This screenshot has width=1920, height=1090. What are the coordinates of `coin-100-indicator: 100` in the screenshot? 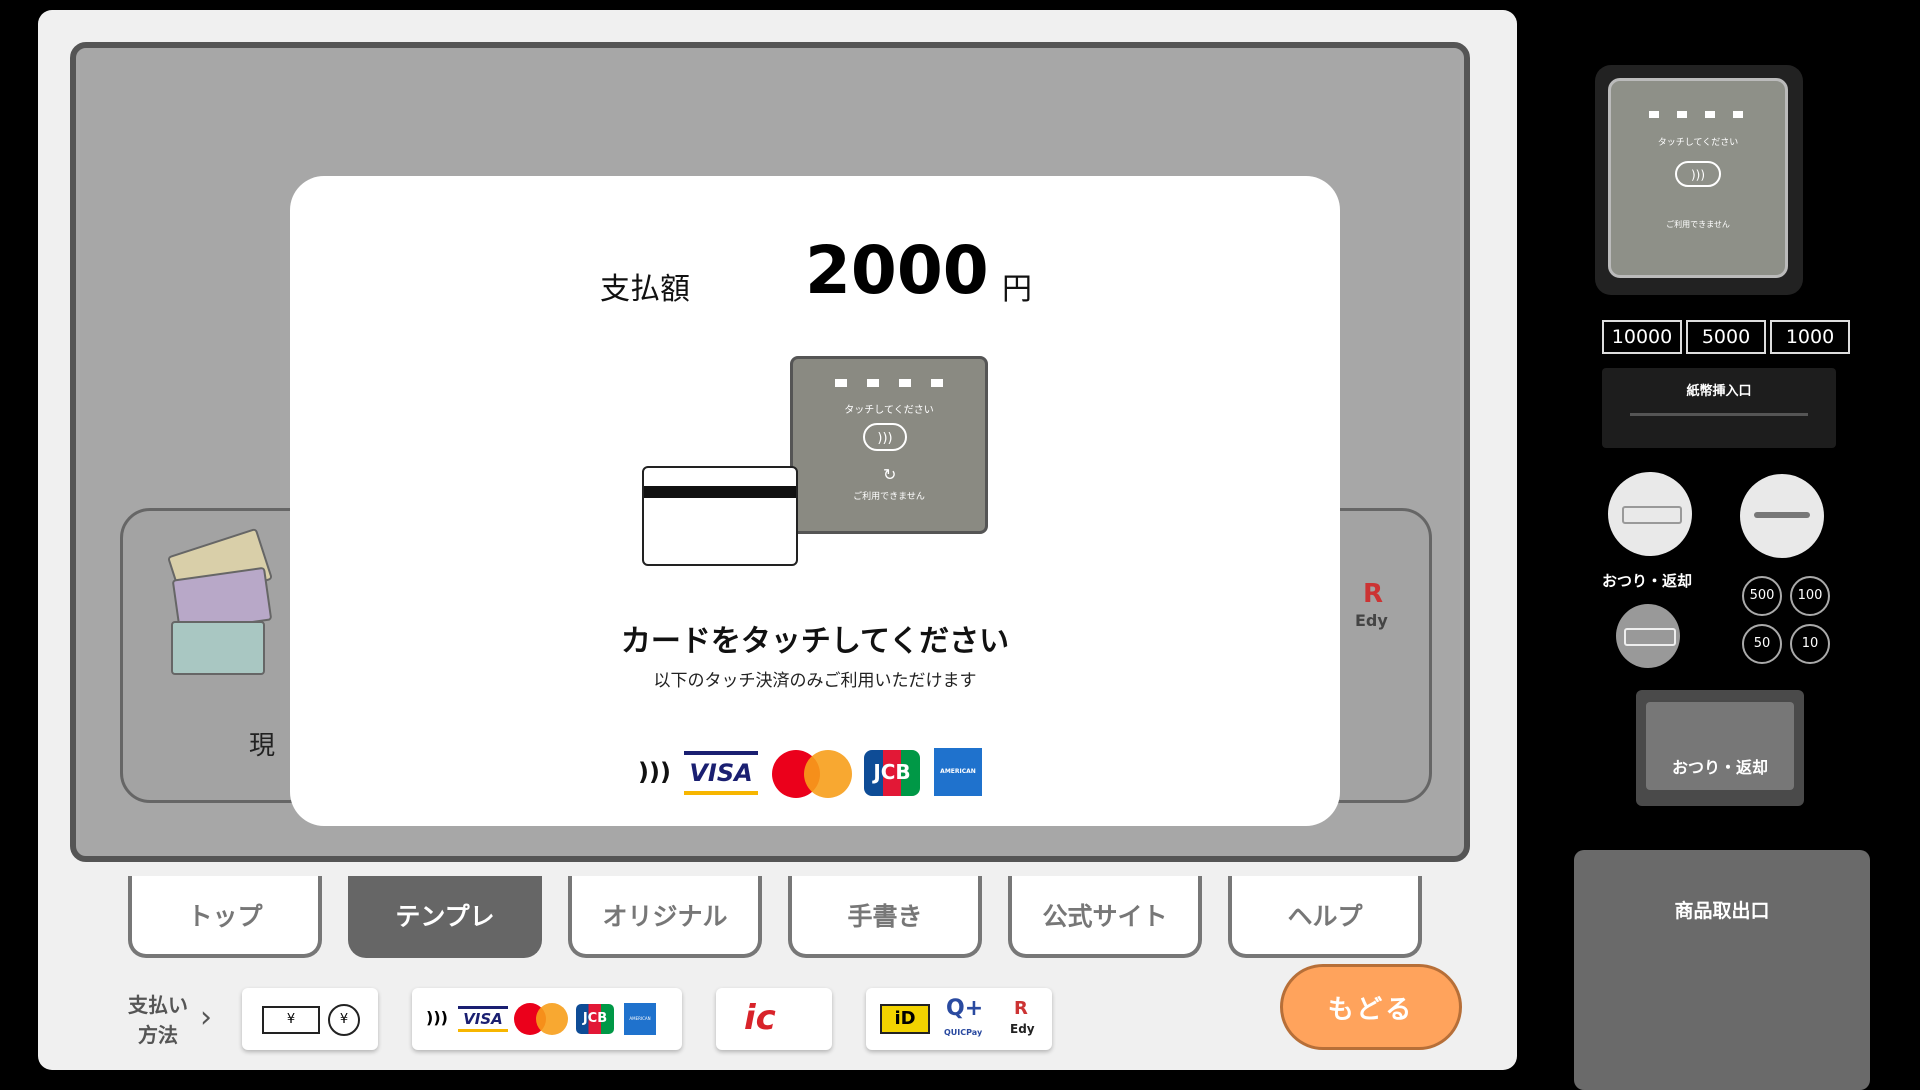 It's located at (1810, 596).